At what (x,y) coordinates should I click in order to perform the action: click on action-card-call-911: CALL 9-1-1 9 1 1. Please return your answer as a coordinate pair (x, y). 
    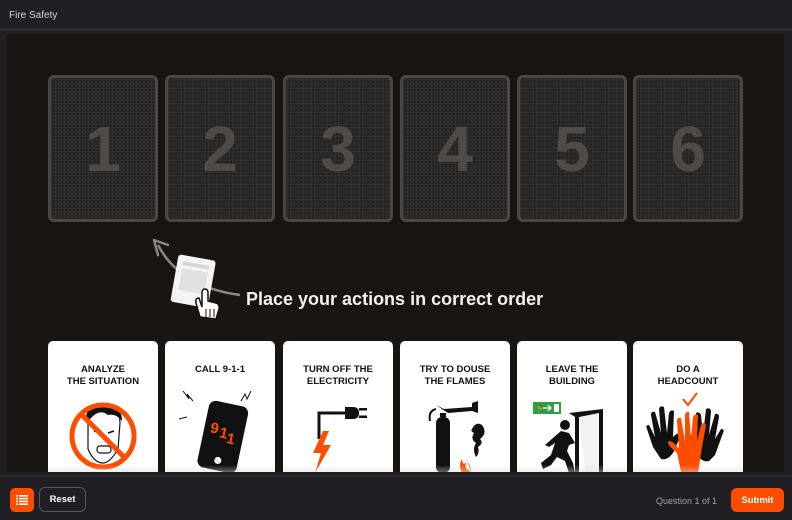
    Looking at the image, I should click on (220, 406).